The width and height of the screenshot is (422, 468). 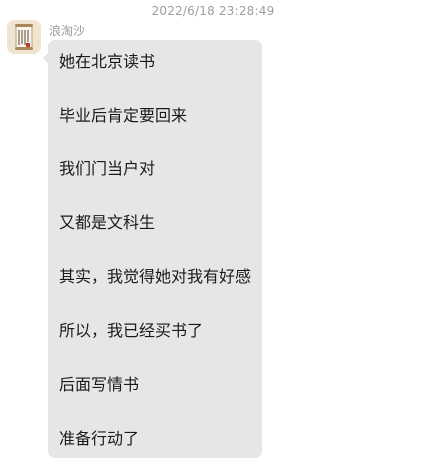 I want to click on message-timestamp: 2022/6/18 23:28:49, so click(x=213, y=11).